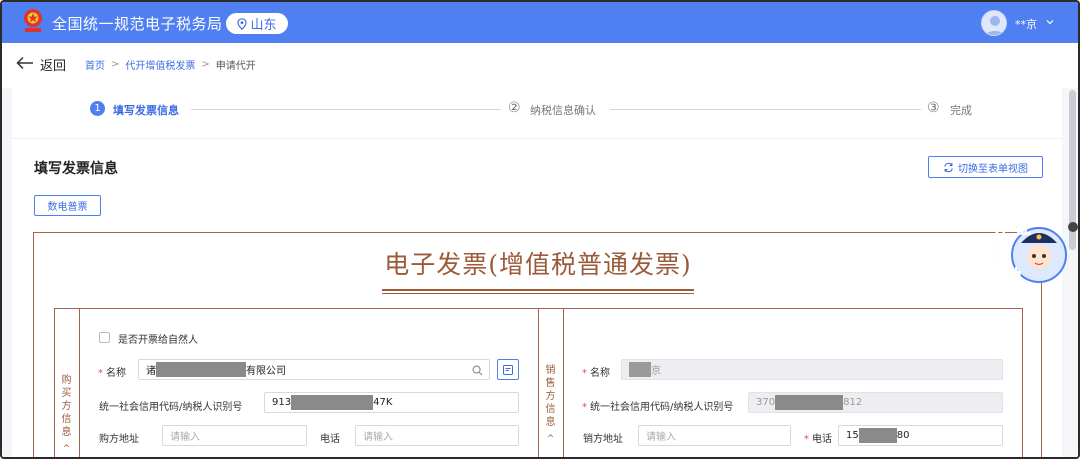  I want to click on region-selector: 山东, so click(257, 23).